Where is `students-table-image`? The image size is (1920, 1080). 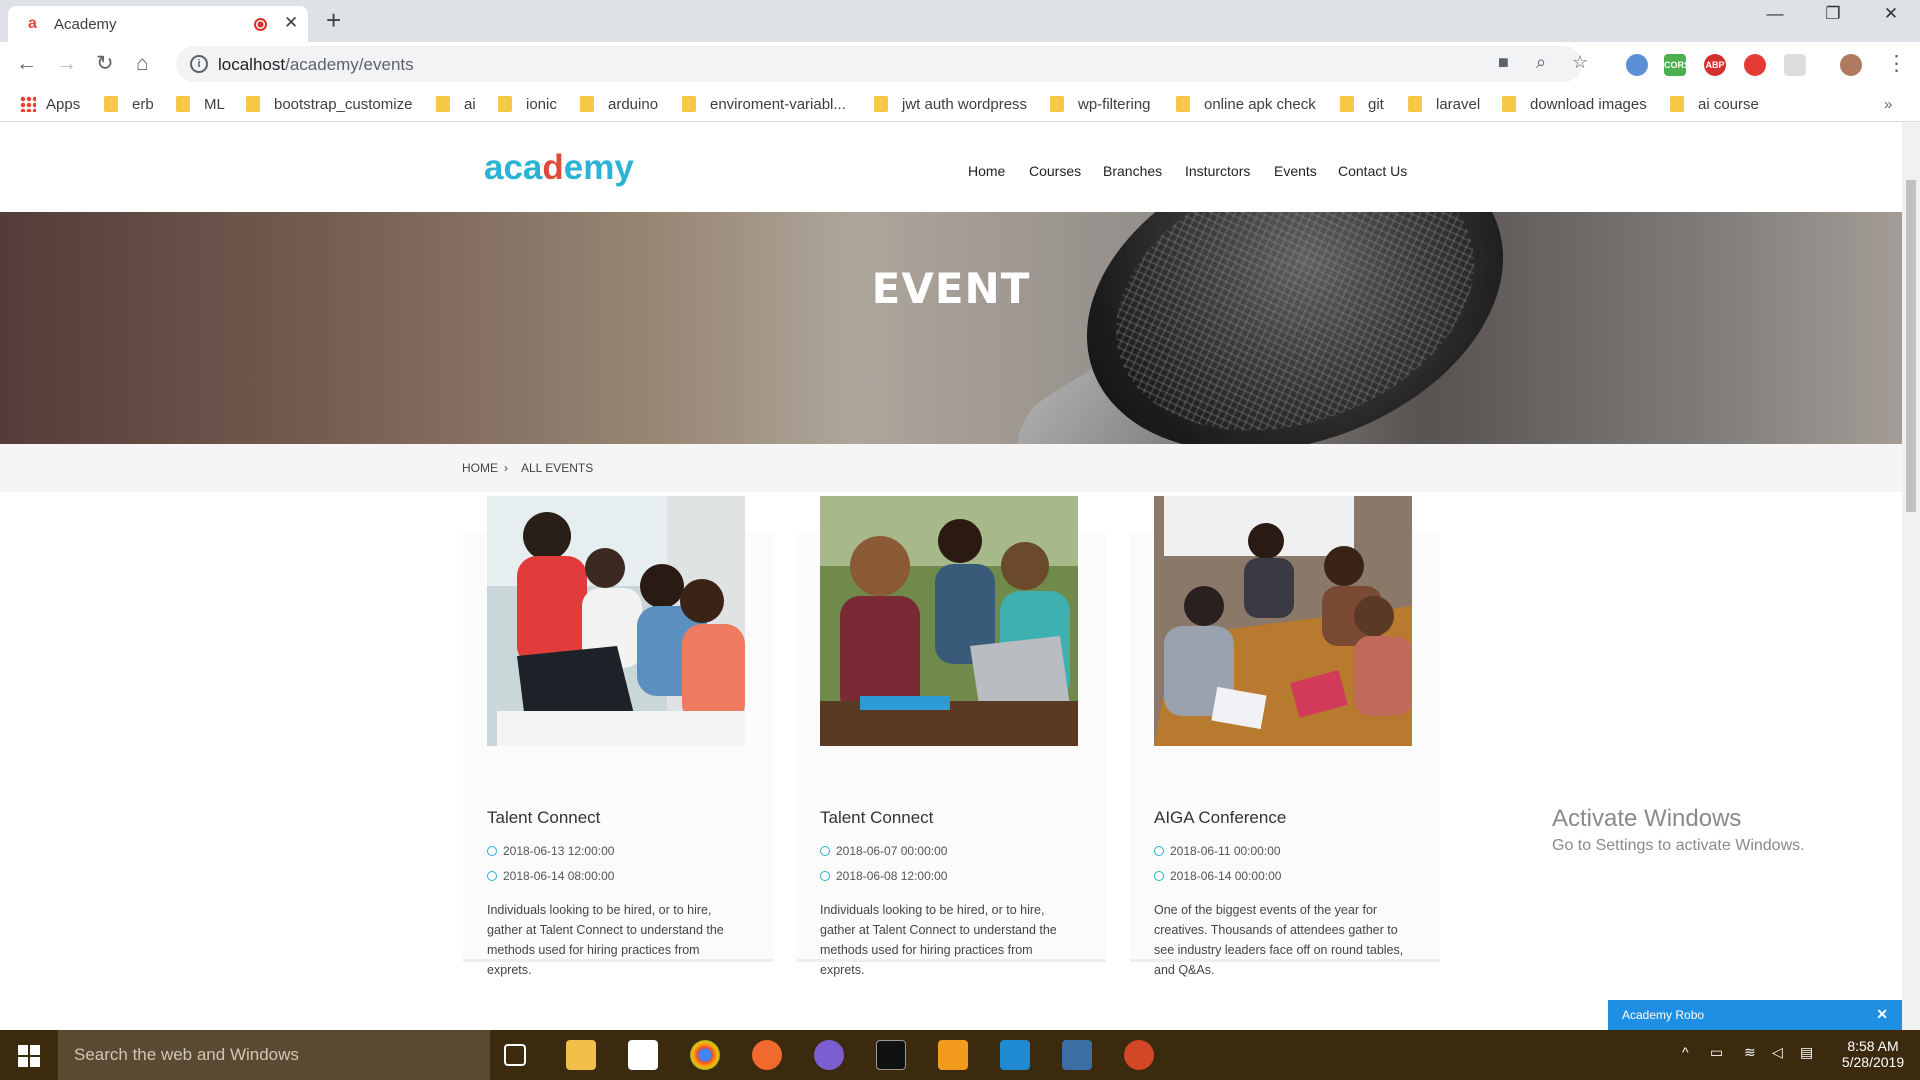
students-table-image is located at coordinates (1283, 621).